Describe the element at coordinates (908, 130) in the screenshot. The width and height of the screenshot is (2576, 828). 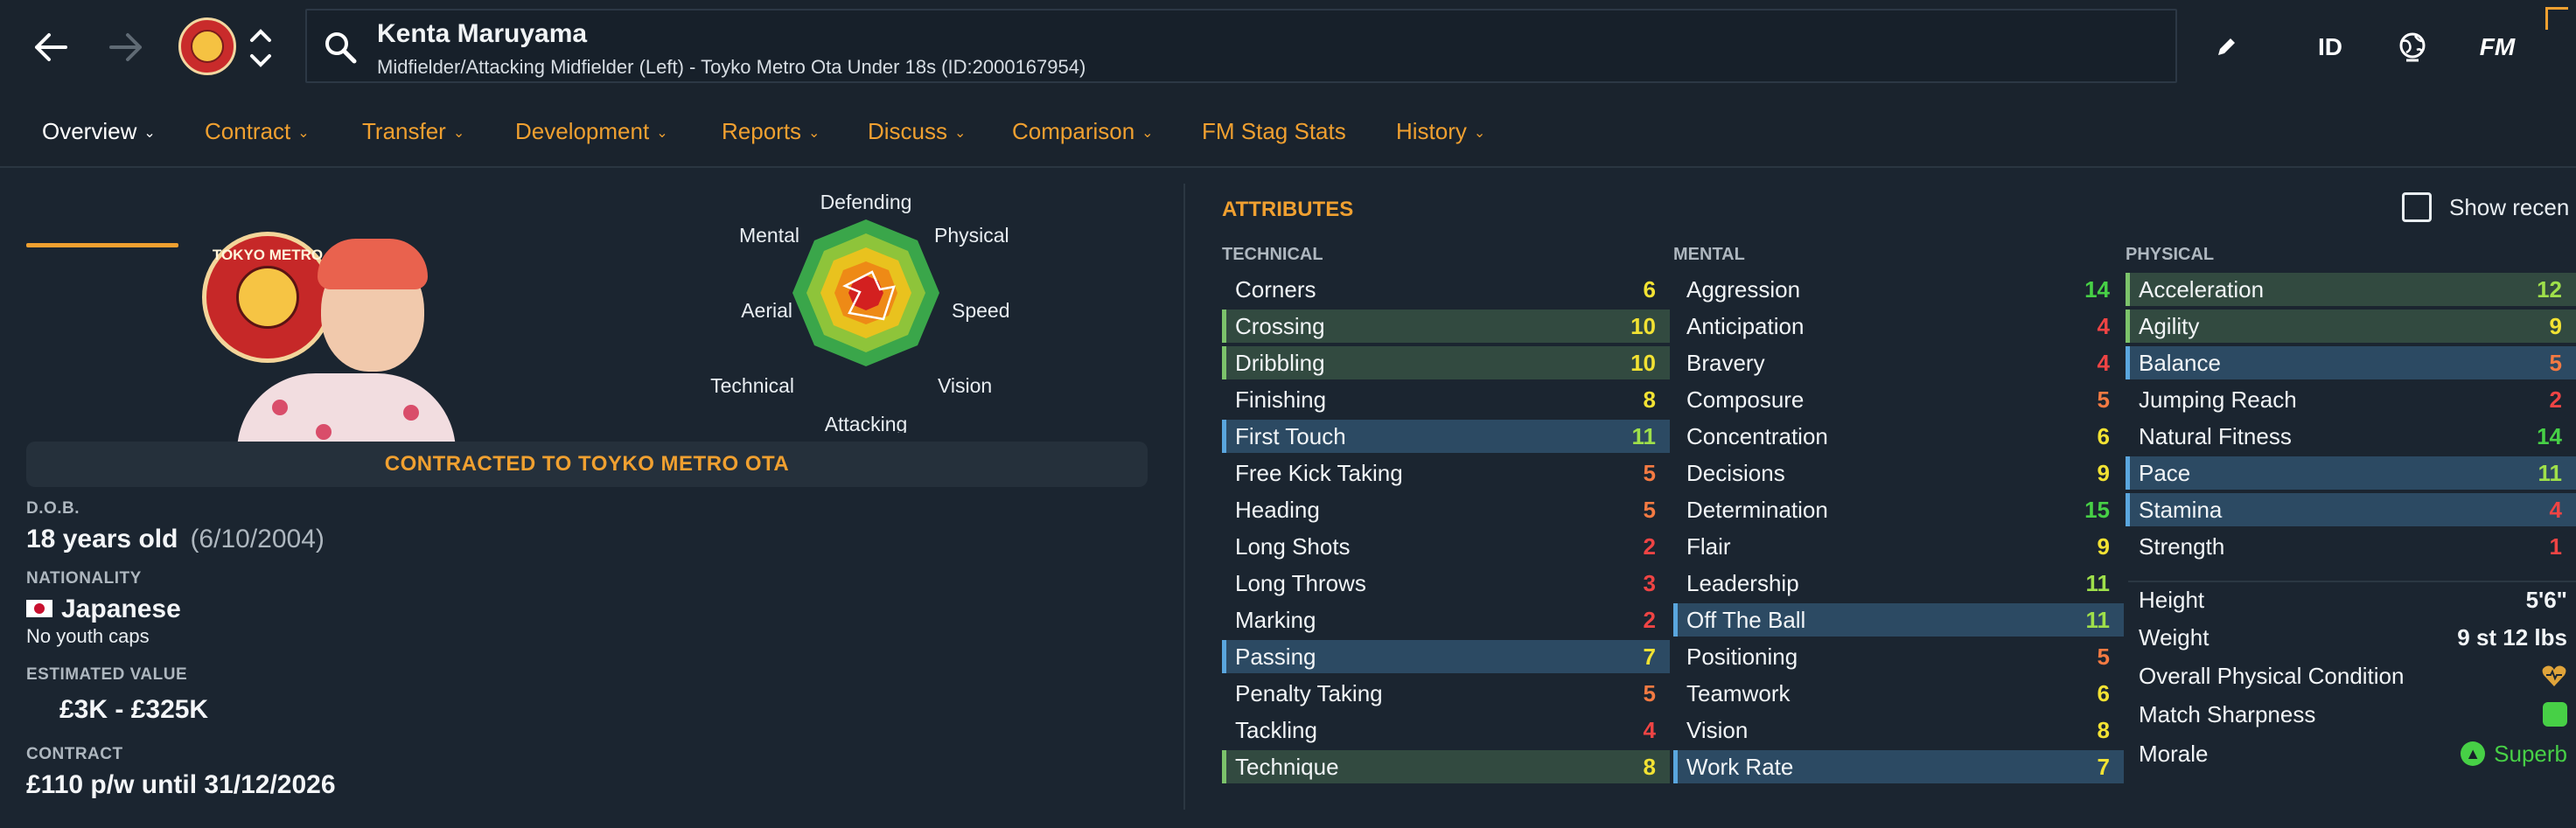
I see `tab-label: Discuss` at that location.